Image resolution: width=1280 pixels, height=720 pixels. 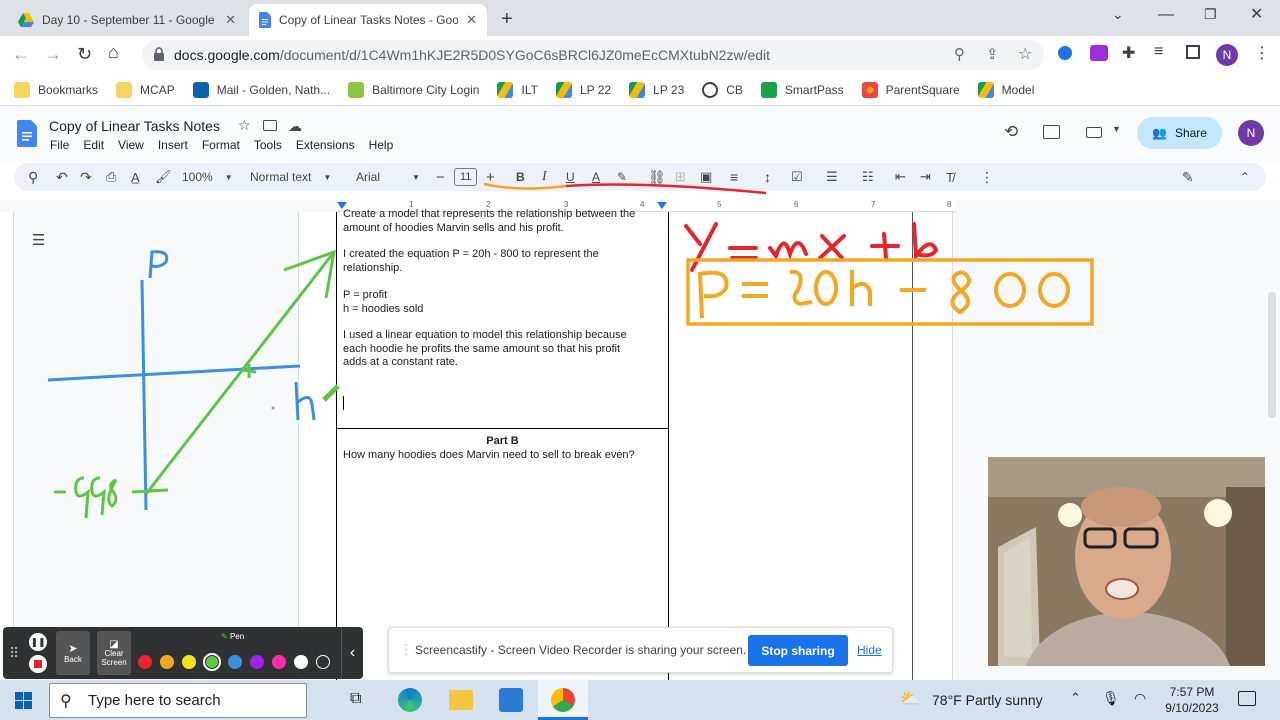 What do you see at coordinates (93, 145) in the screenshot?
I see `menu-edit: Edit` at bounding box center [93, 145].